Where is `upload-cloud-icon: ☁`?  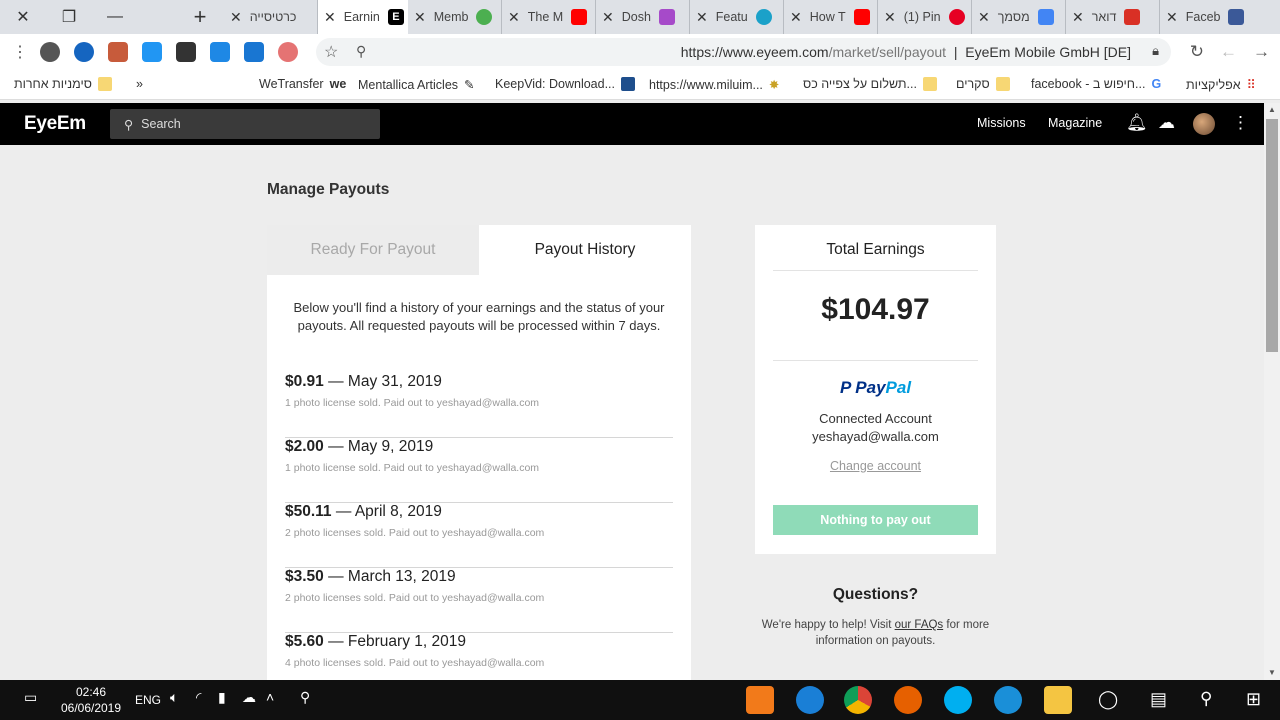 upload-cloud-icon: ☁ is located at coordinates (1166, 123).